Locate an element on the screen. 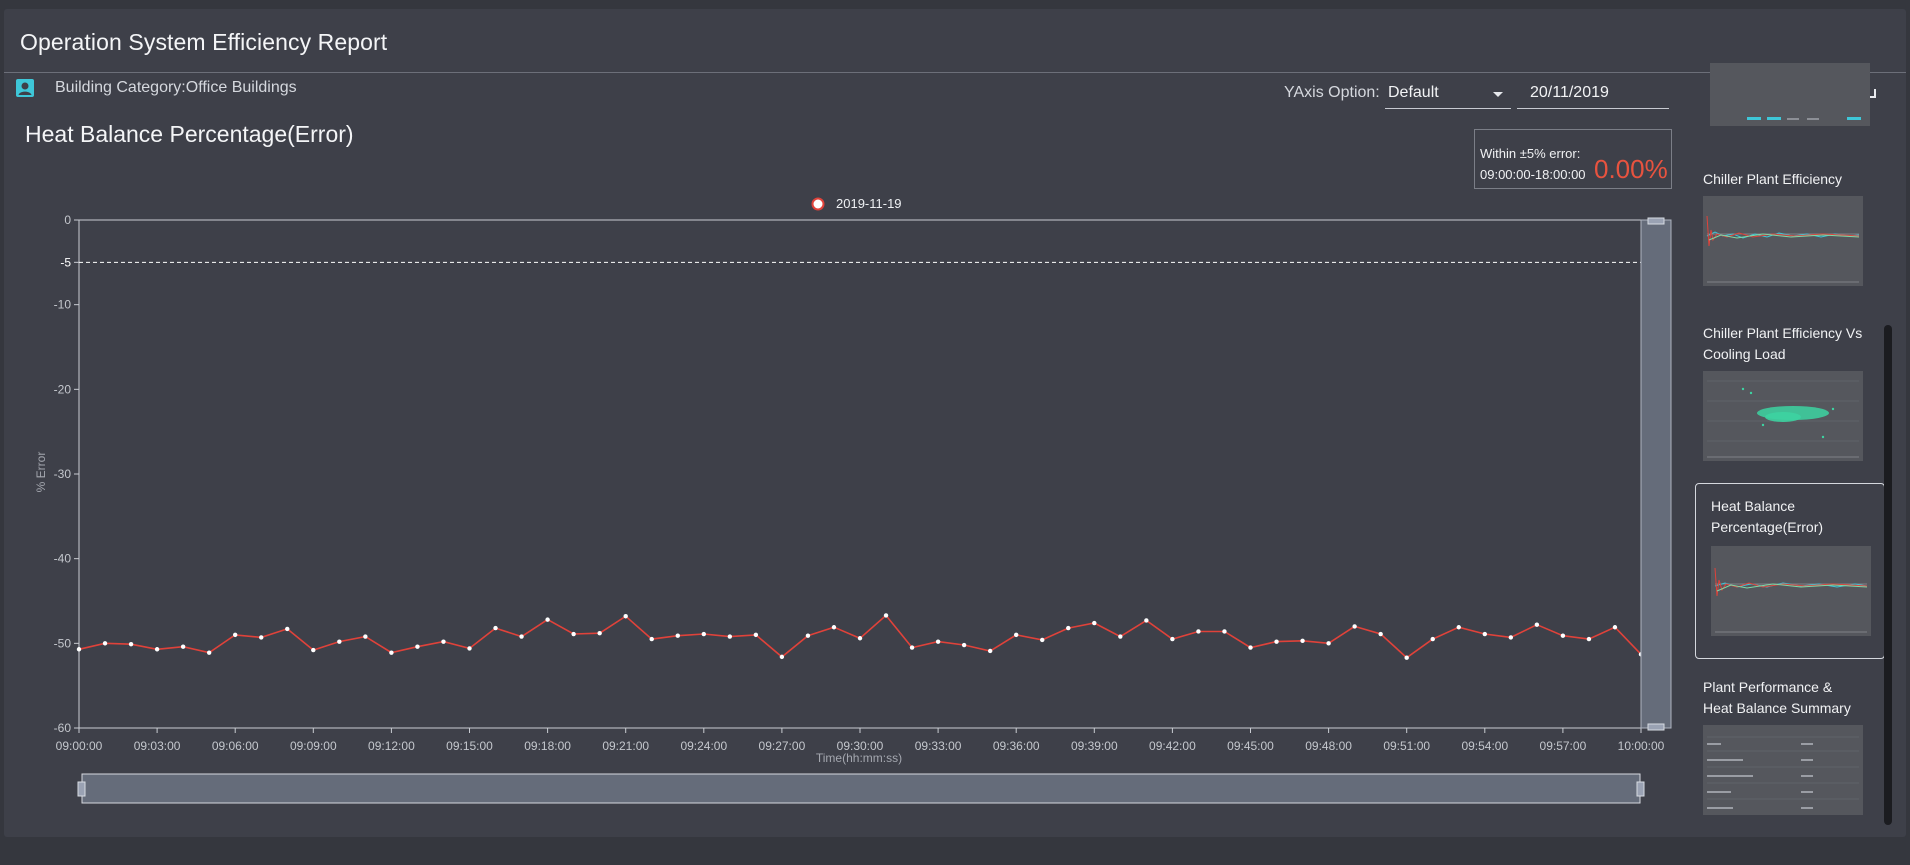 The width and height of the screenshot is (1910, 865). thumbnail-plant-performance-summary: Plant Performance & Heat Balance Summary is located at coordinates (1785, 751).